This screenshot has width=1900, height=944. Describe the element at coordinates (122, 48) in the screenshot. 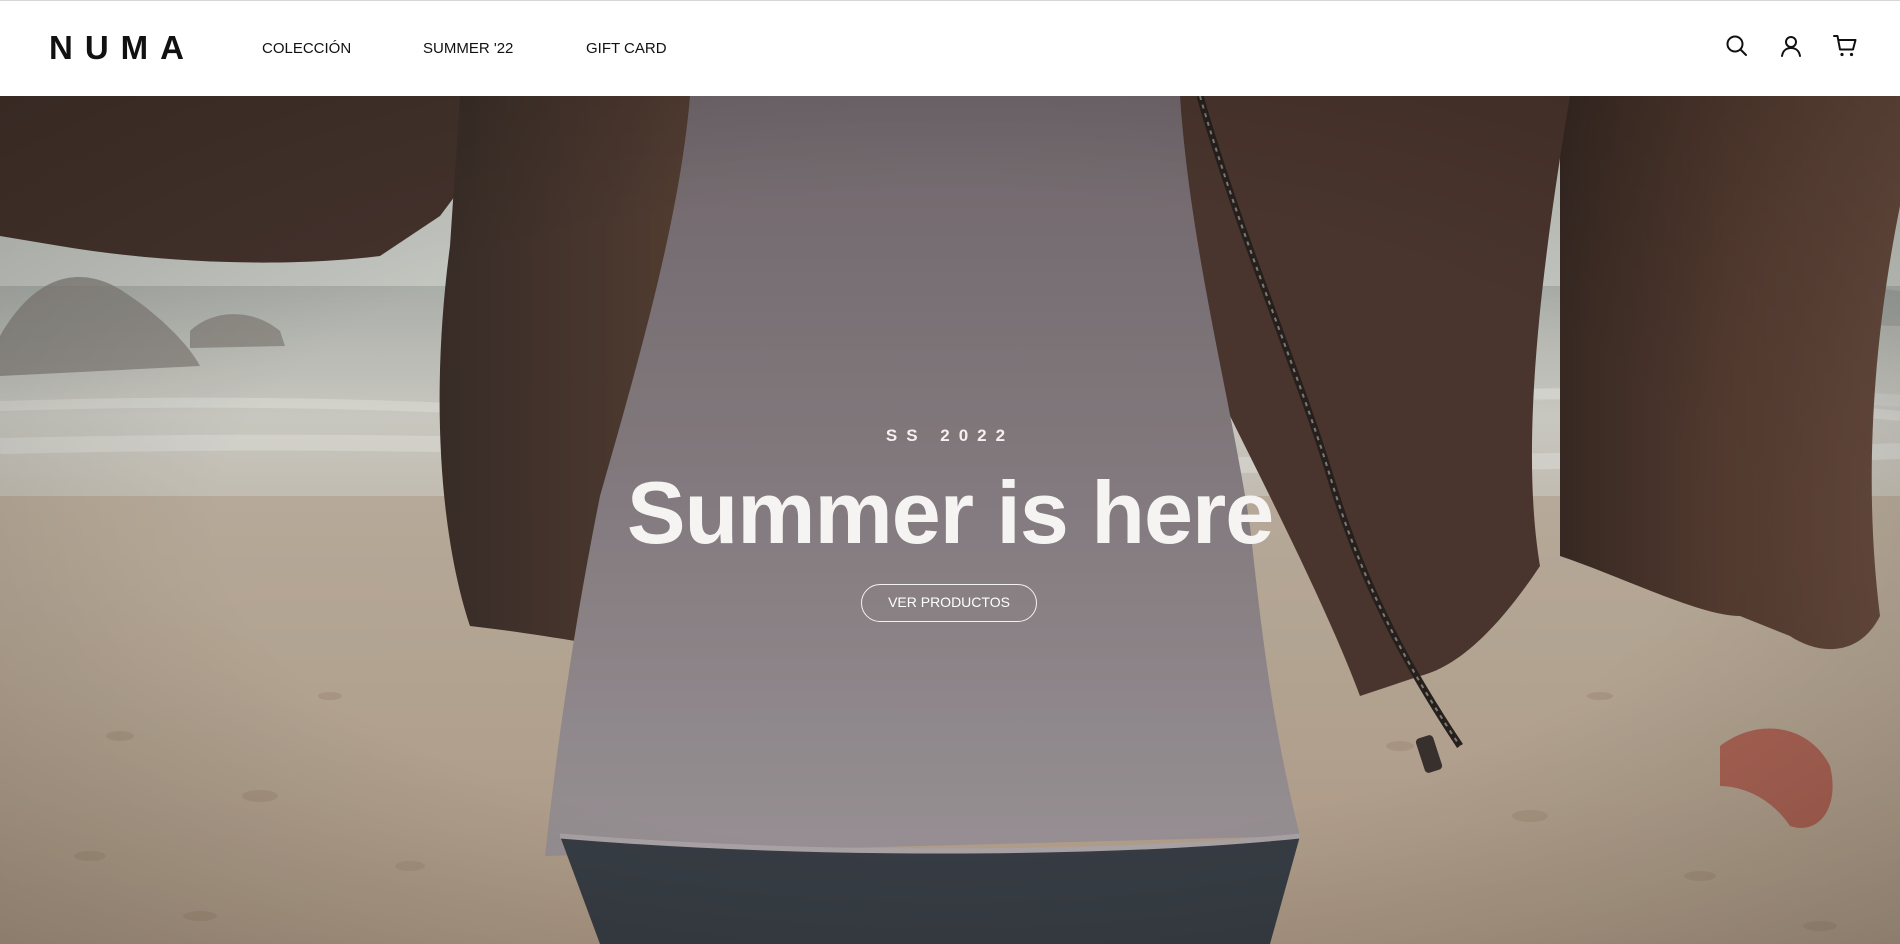

I see `brand-logo: NUMA` at that location.